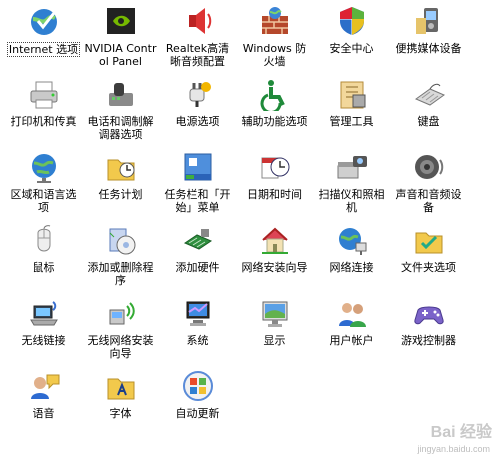 This screenshot has width=500, height=456. What do you see at coordinates (274, 240) in the screenshot?
I see `home-network-icon` at bounding box center [274, 240].